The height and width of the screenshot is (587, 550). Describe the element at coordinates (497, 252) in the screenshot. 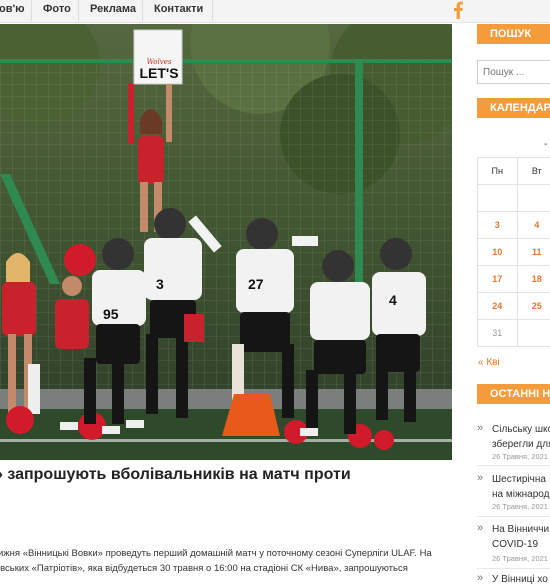

I see `calendar-day-link: 10` at that location.